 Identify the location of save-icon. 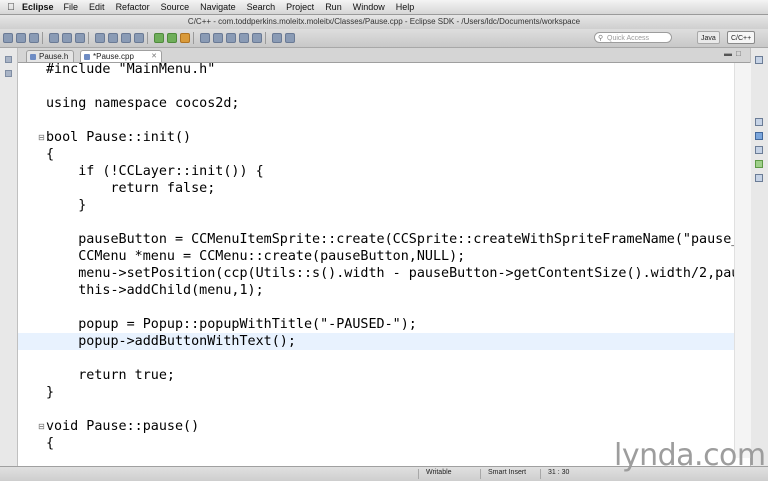
(21, 38).